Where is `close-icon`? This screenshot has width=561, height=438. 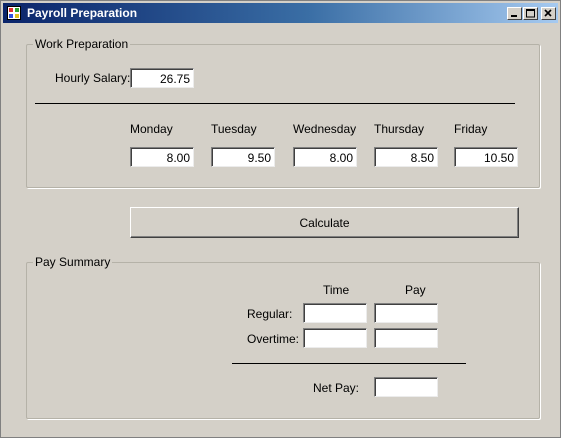
close-icon is located at coordinates (548, 13).